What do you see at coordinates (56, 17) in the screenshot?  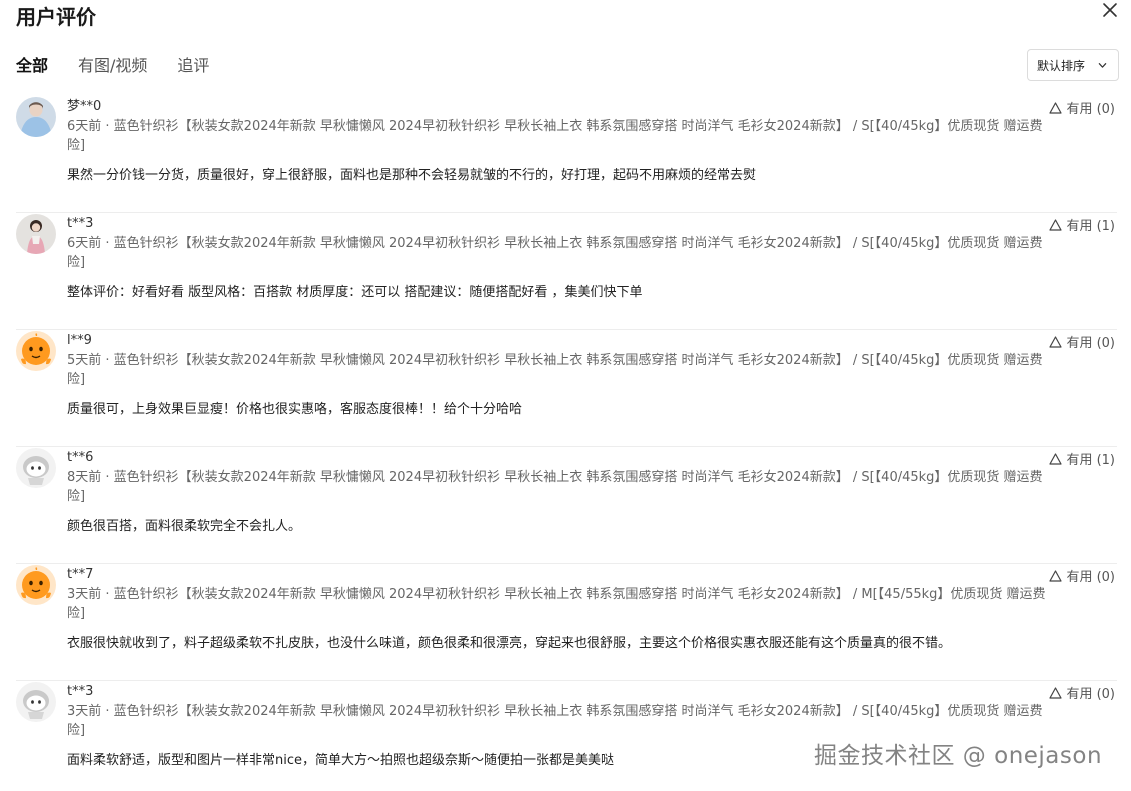 I see `page-title: 用户评价` at bounding box center [56, 17].